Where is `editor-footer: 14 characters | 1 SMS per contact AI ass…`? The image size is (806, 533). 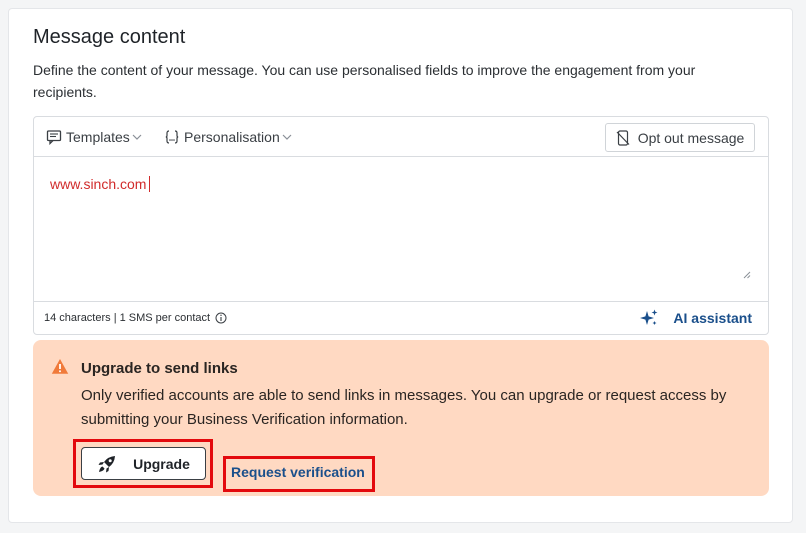
editor-footer: 14 characters | 1 SMS per contact AI ass… is located at coordinates (401, 317).